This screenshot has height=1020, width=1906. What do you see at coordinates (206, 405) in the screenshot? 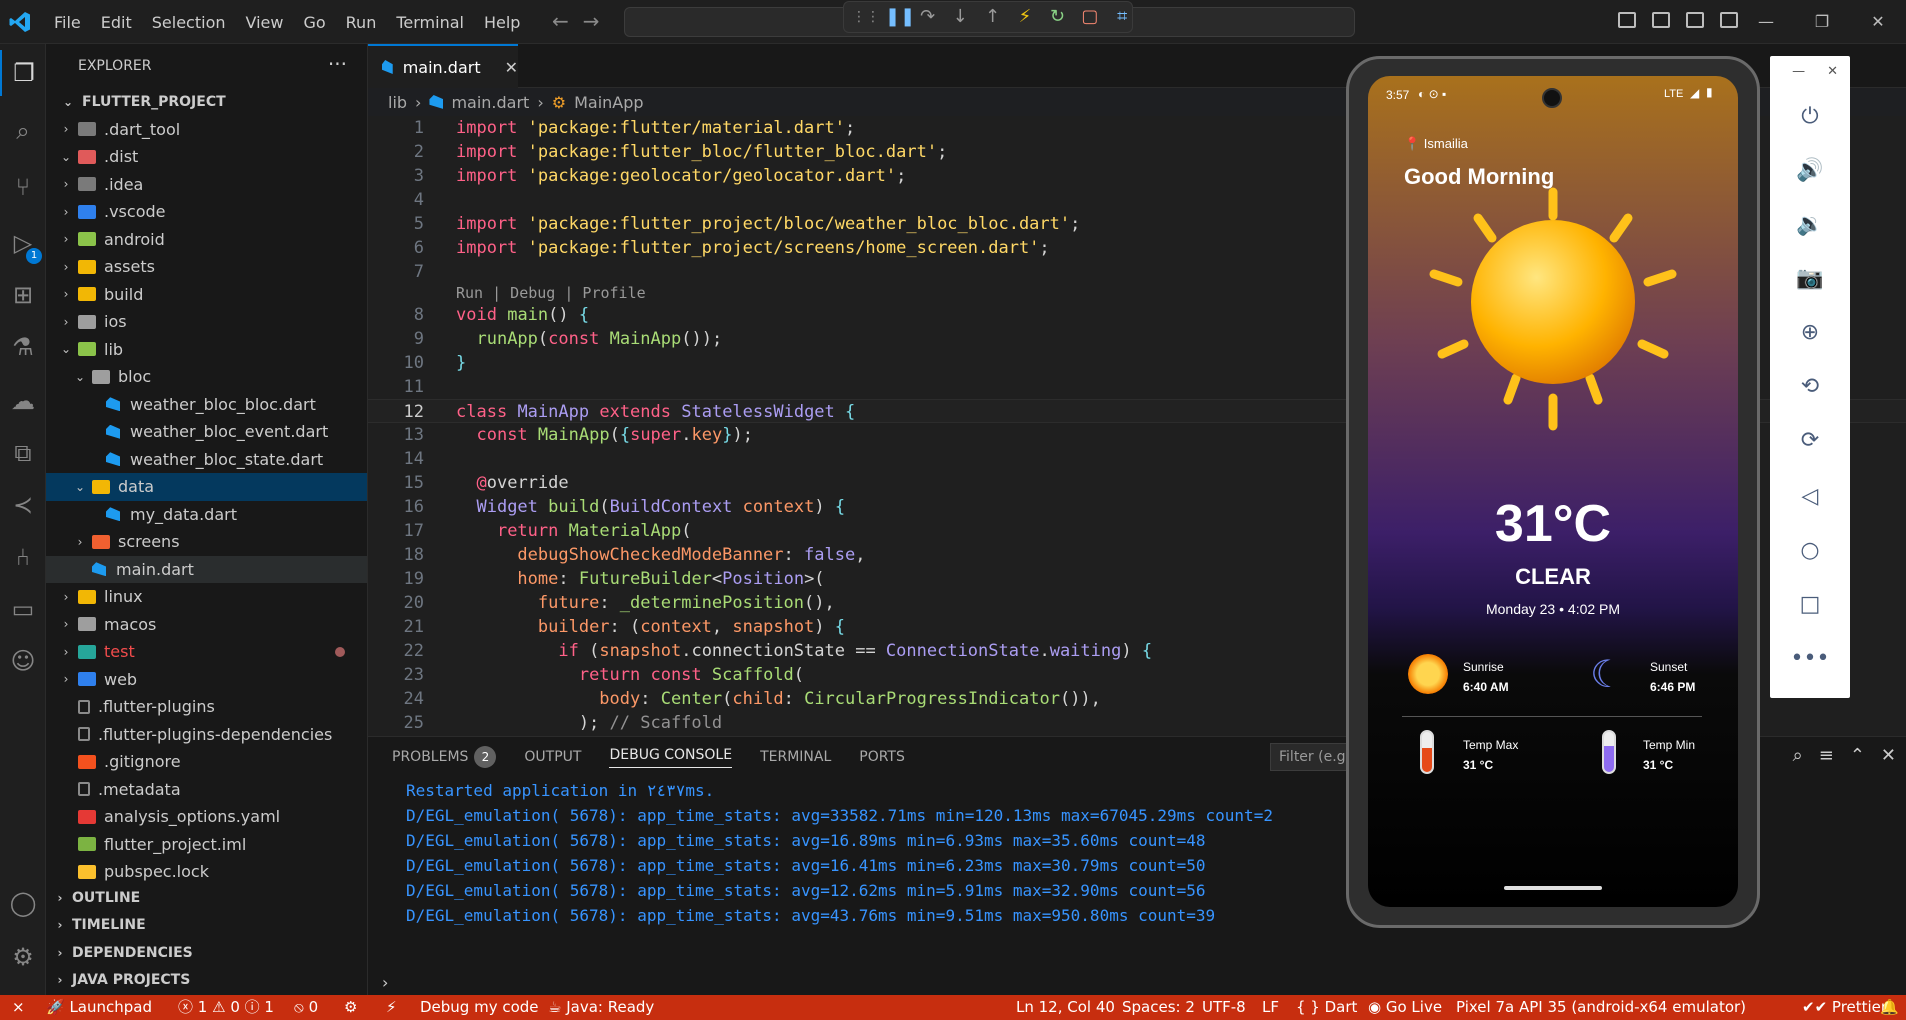
I see `tree-item: weather_bloc_bloc.dart` at bounding box center [206, 405].